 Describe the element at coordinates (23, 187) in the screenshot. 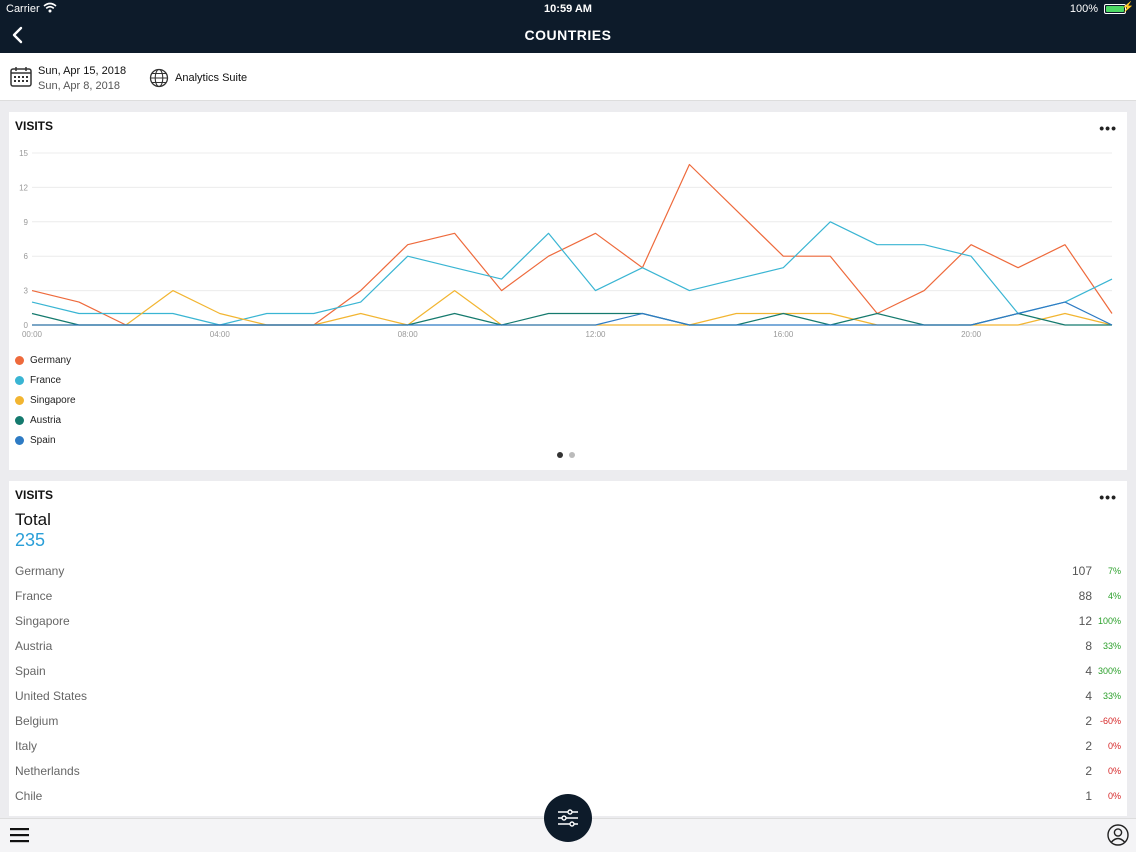

I see `y-tick-label: 12` at that location.